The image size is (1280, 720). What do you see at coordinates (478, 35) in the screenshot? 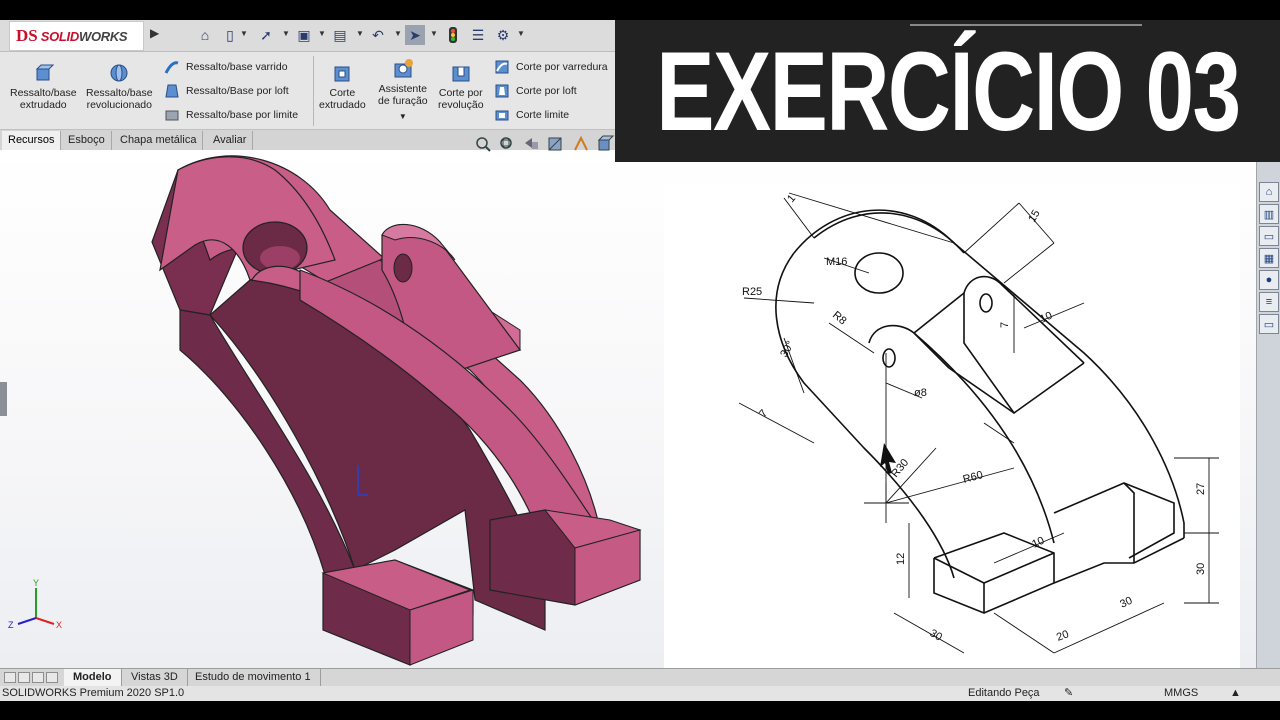
I see `file-properties-icon: ☰` at bounding box center [478, 35].